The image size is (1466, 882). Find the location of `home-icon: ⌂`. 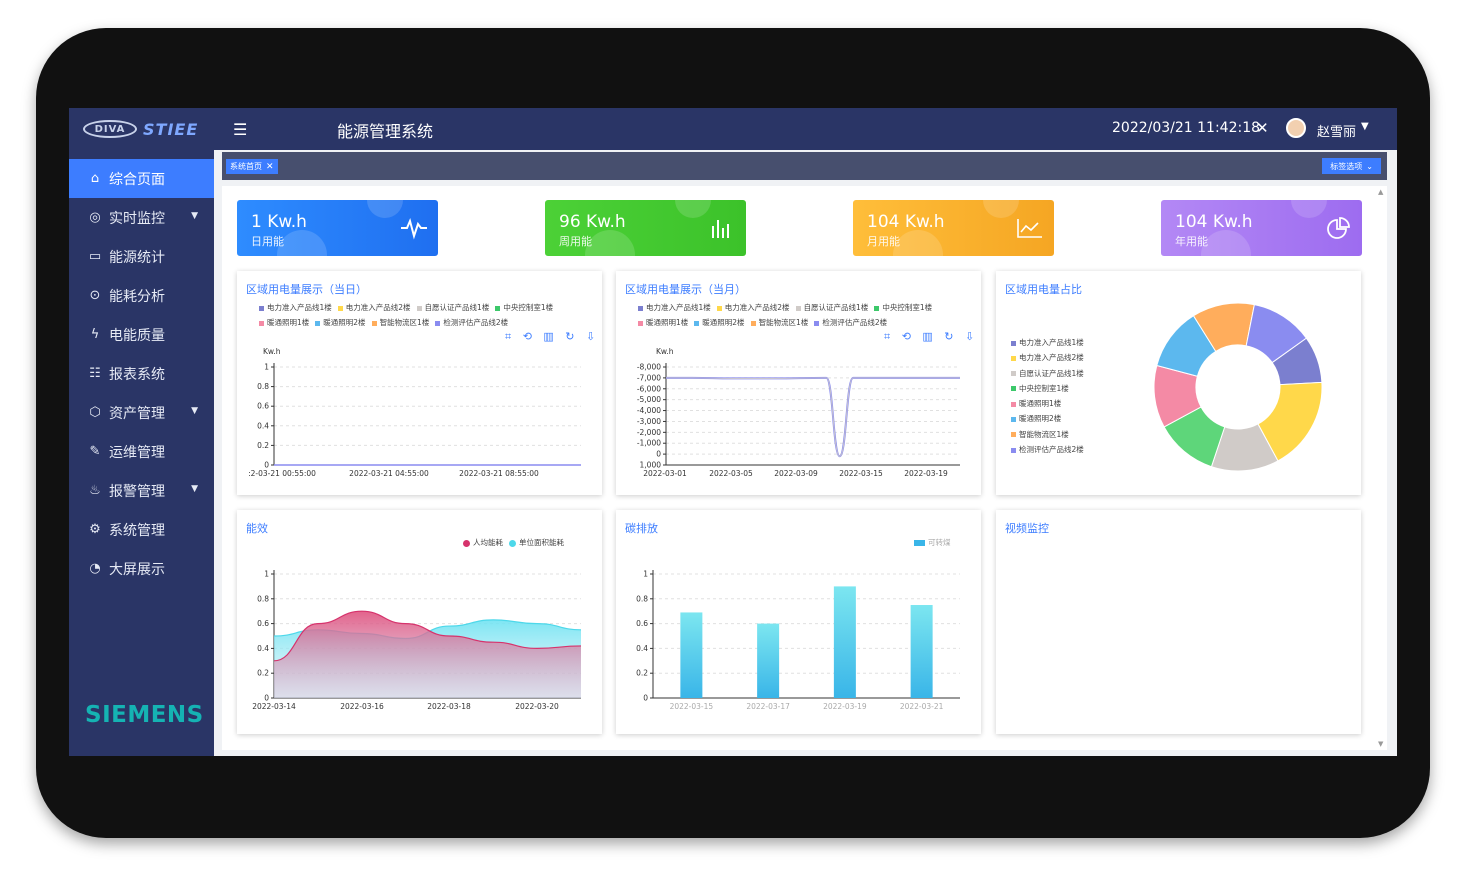

home-icon: ⌂ is located at coordinates (95, 178).